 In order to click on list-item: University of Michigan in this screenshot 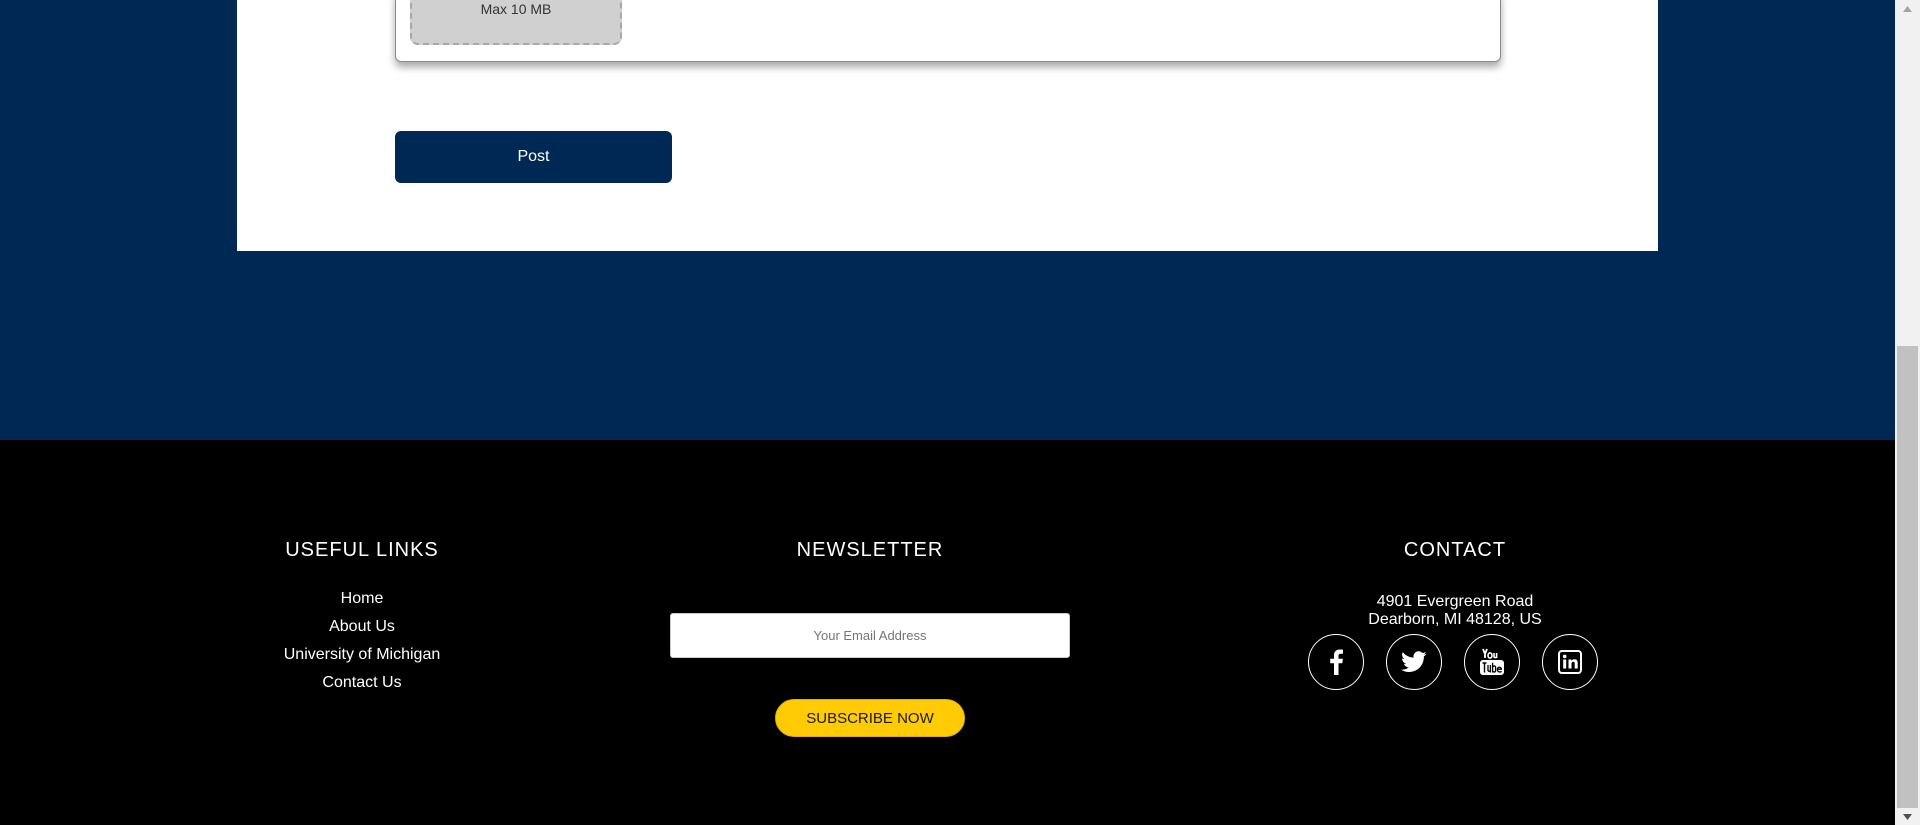, I will do `click(362, 660)`.